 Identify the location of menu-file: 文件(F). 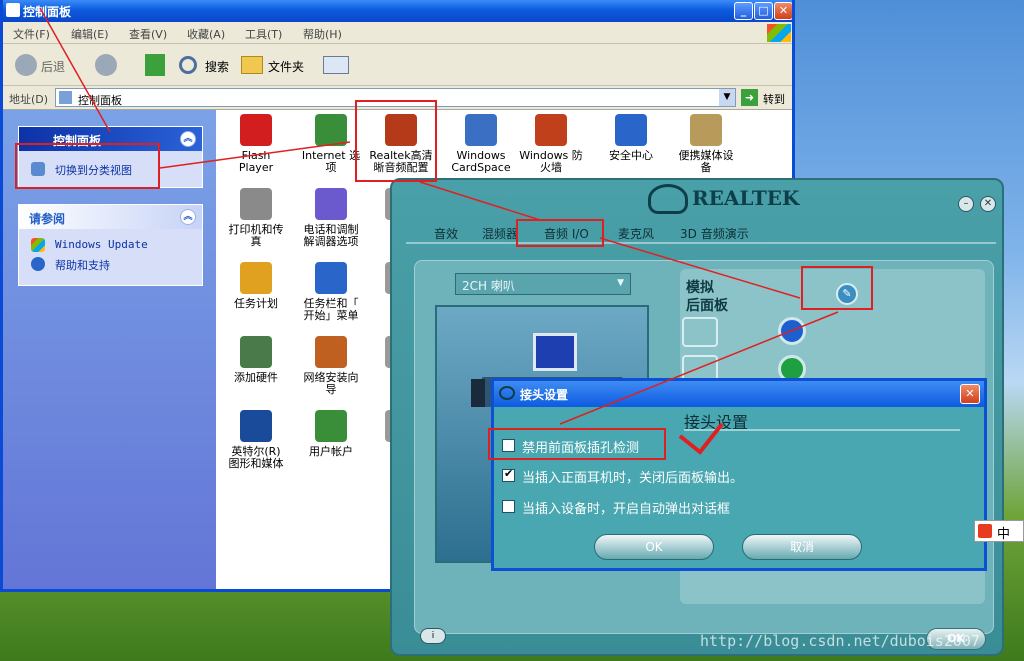
(31, 34).